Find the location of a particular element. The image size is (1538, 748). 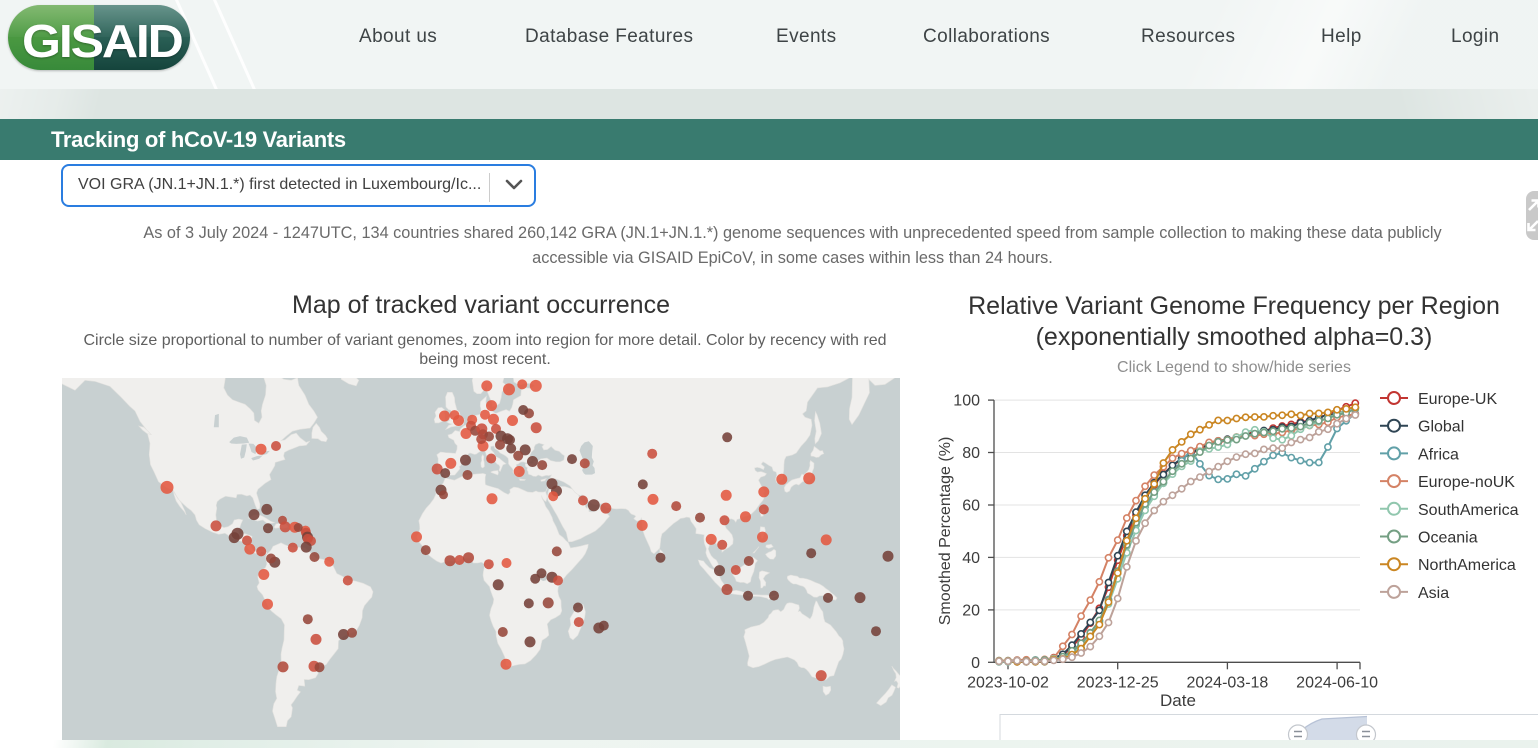

svg-text: 2023-10-02 is located at coordinates (1008, 682).